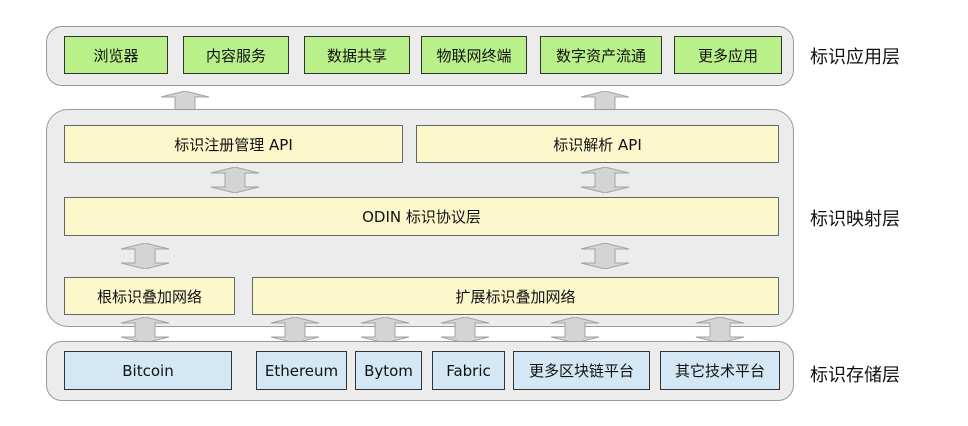  What do you see at coordinates (468, 370) in the screenshot?
I see `storage-item-fabric: Fabric` at bounding box center [468, 370].